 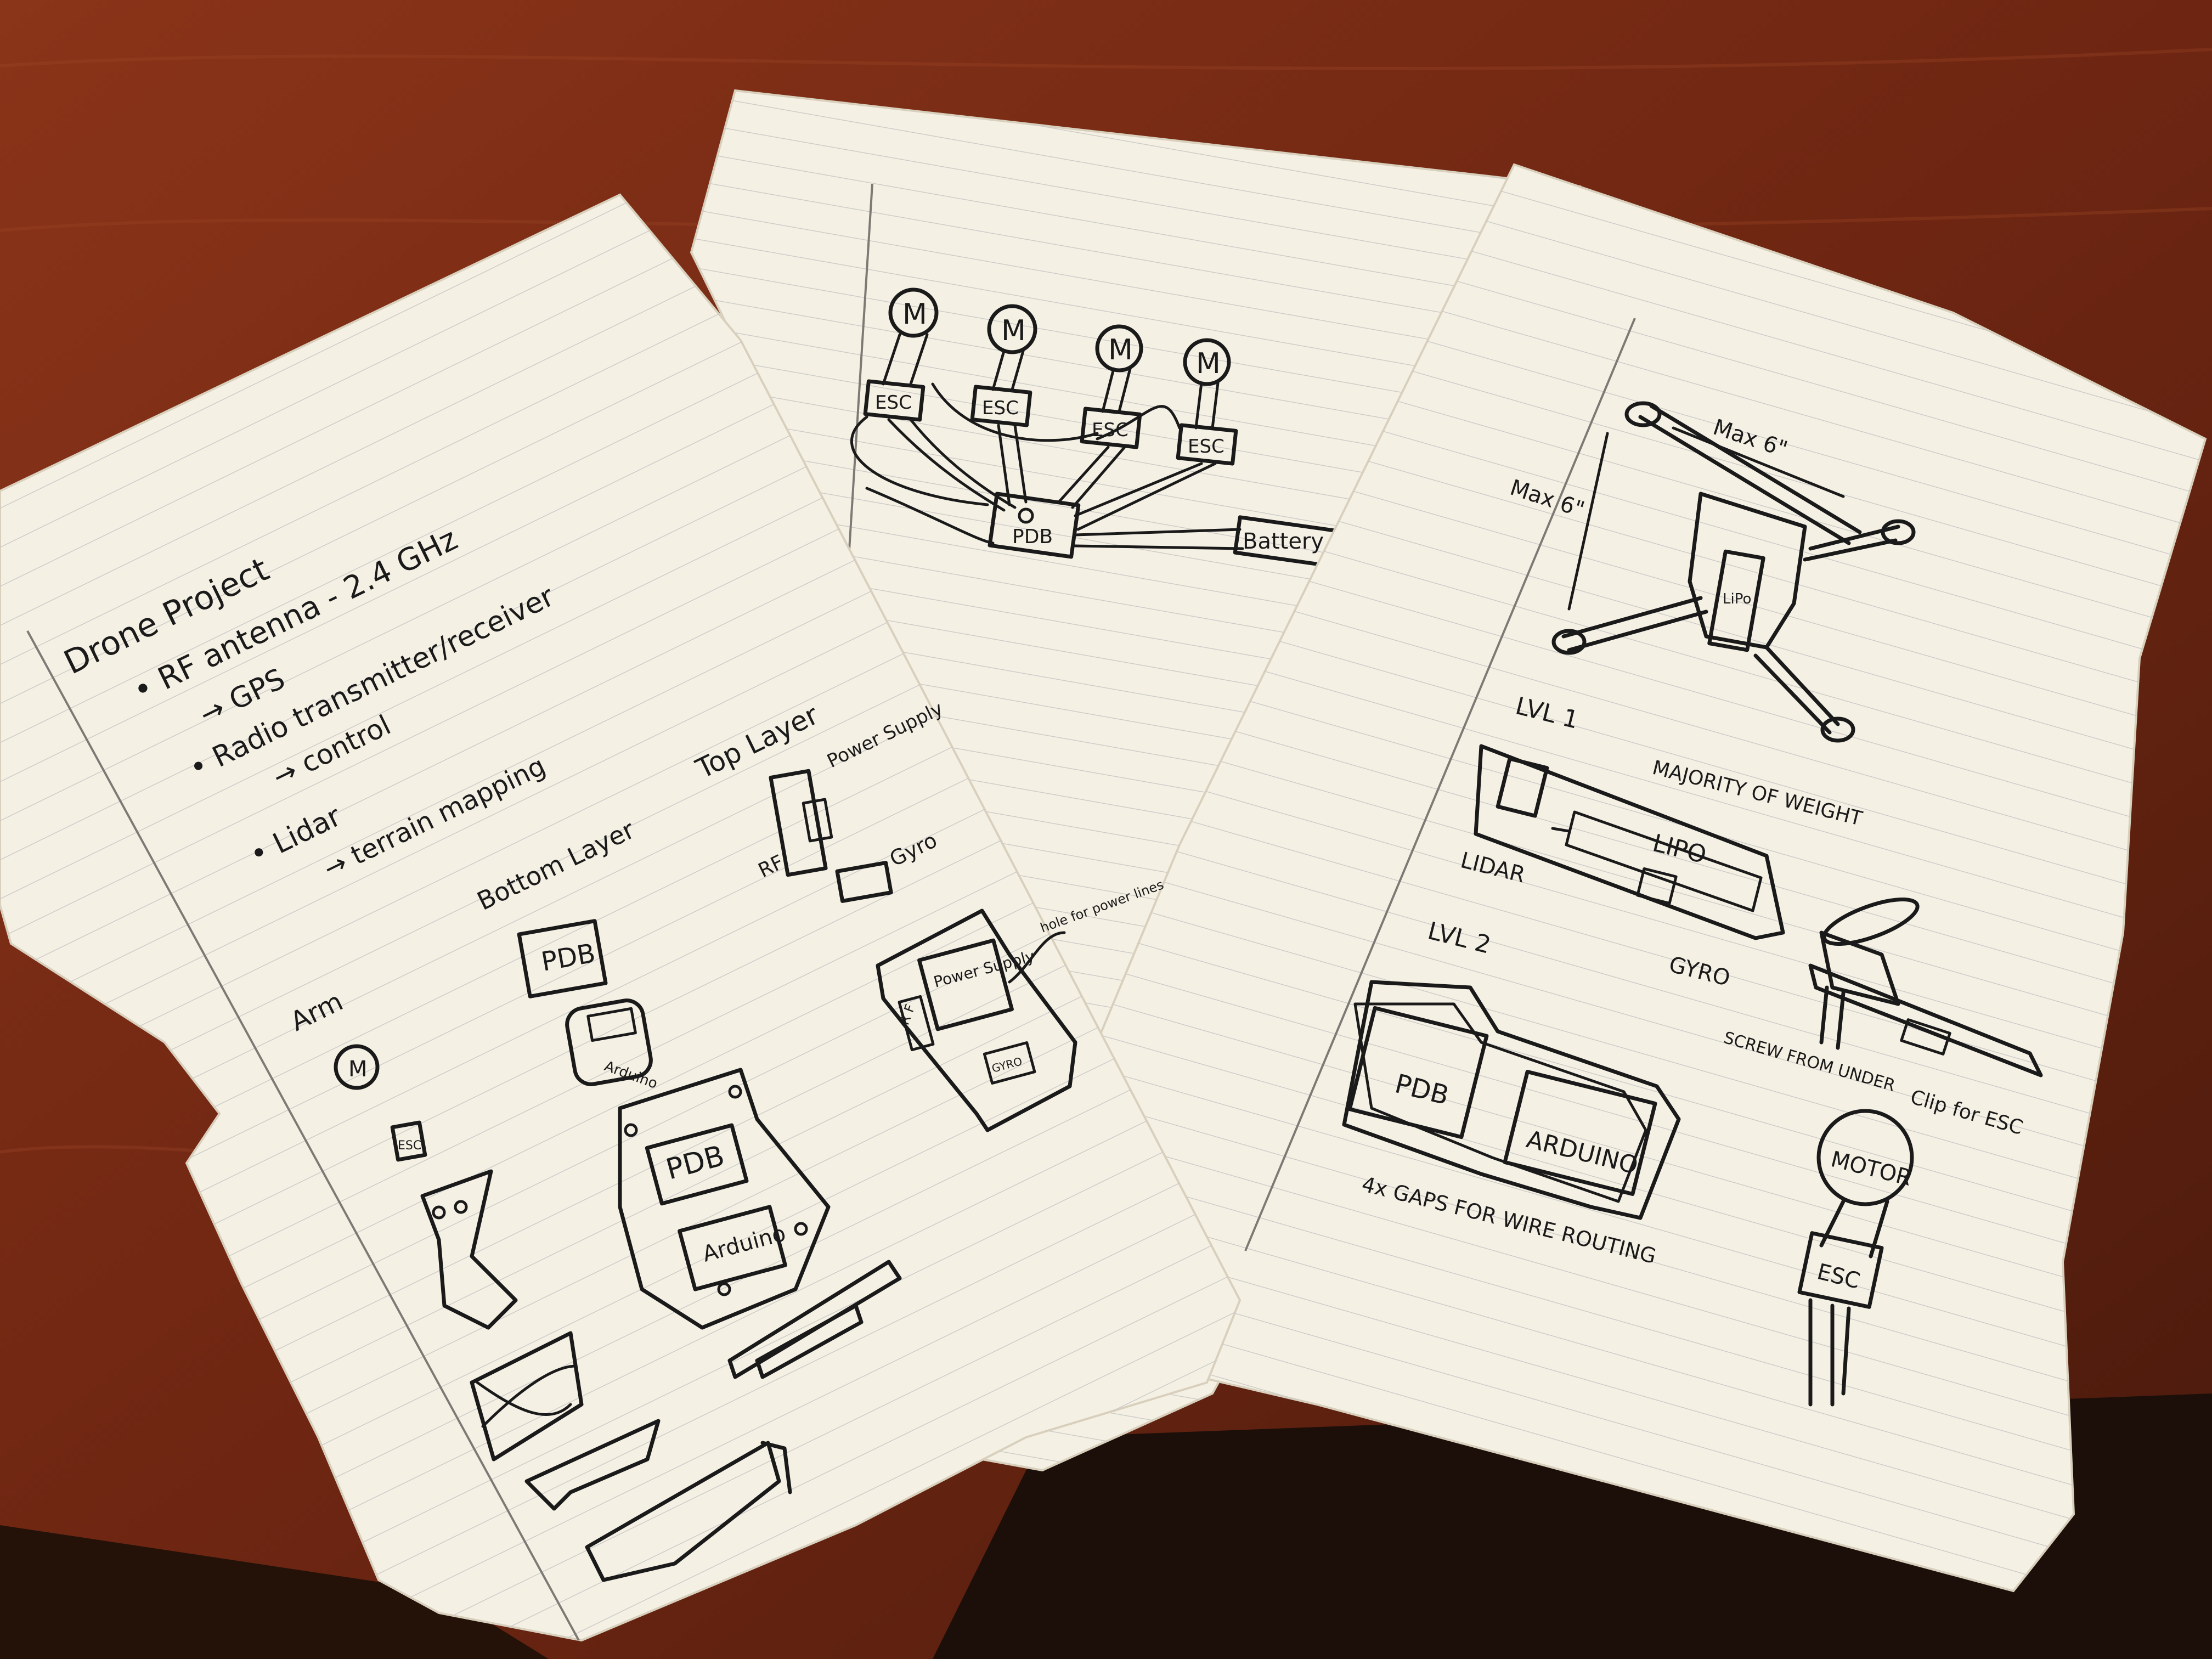 What do you see at coordinates (1283, 541) in the screenshot?
I see `battery-label: Battery` at bounding box center [1283, 541].